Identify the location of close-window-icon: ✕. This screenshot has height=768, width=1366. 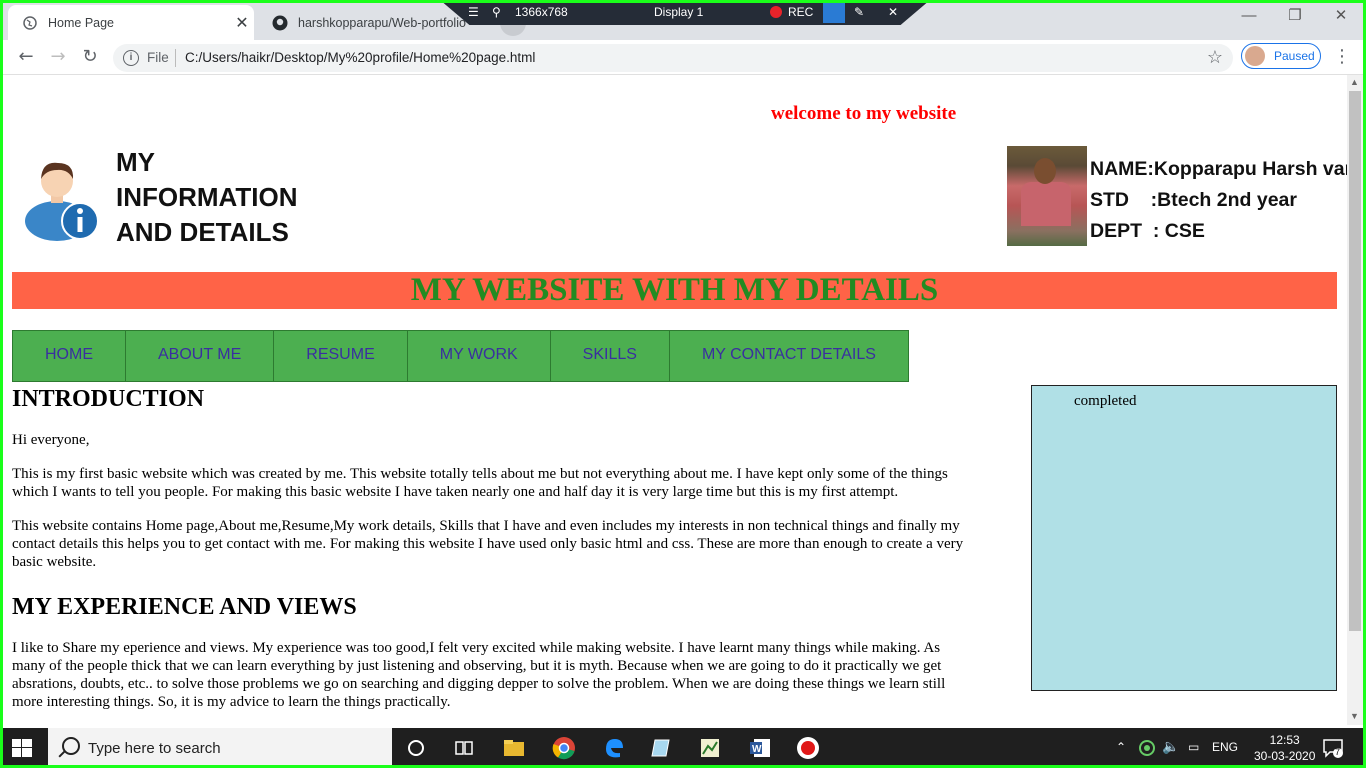
(1341, 15).